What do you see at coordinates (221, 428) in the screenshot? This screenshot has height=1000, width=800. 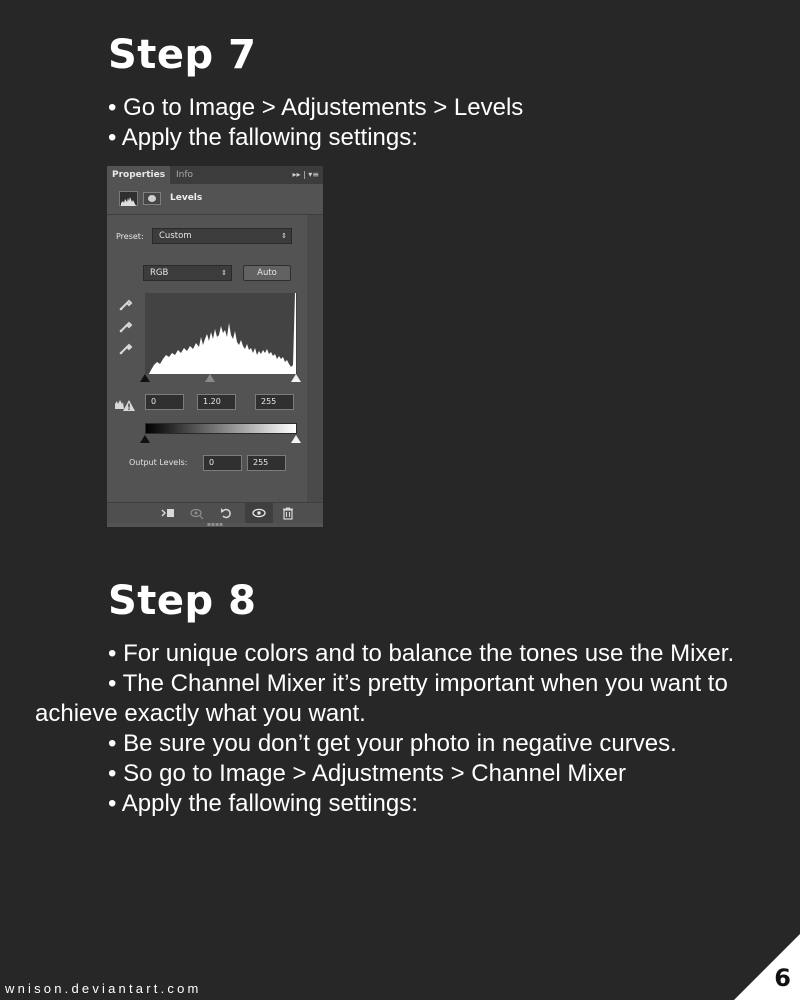 I see `output-gradient-bar` at bounding box center [221, 428].